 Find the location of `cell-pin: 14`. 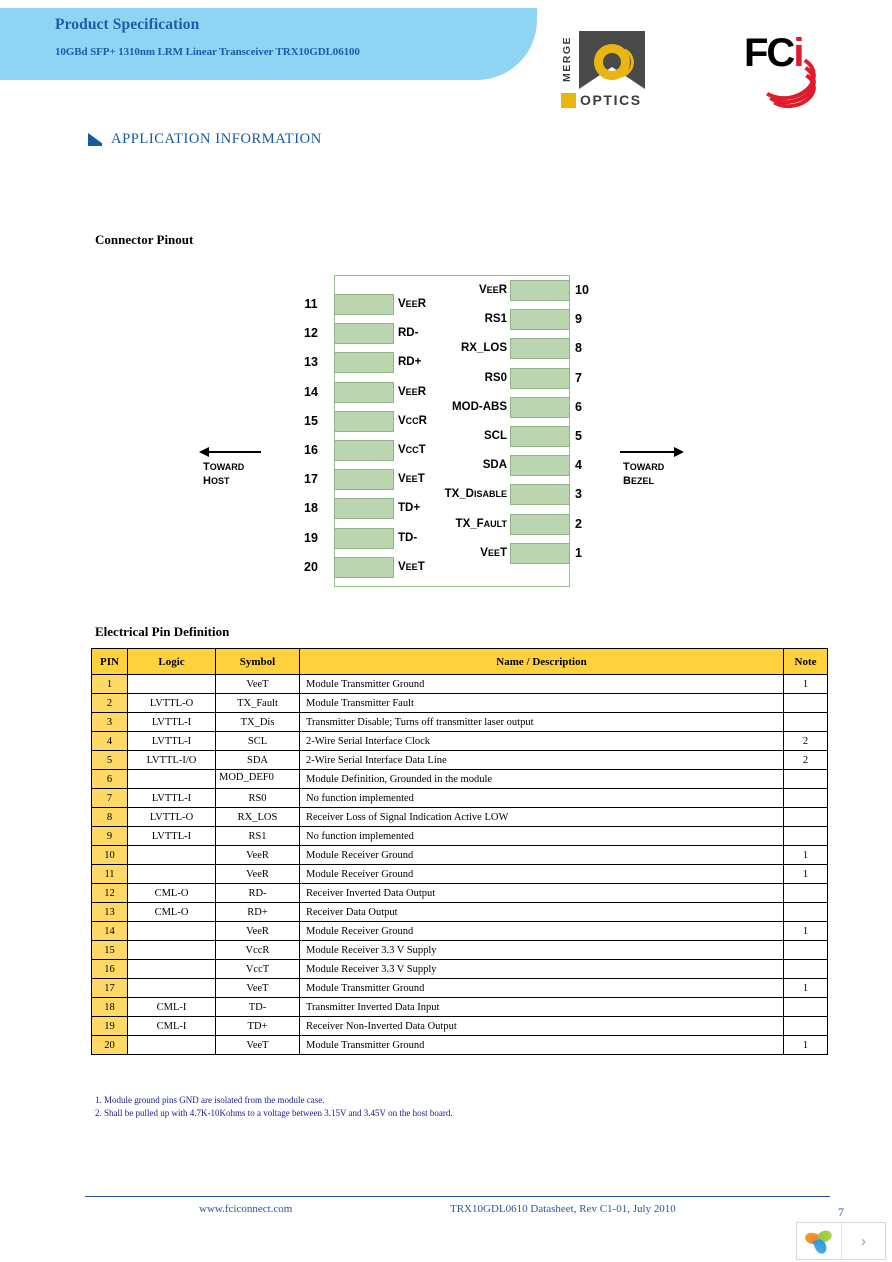

cell-pin: 14 is located at coordinates (109, 931).